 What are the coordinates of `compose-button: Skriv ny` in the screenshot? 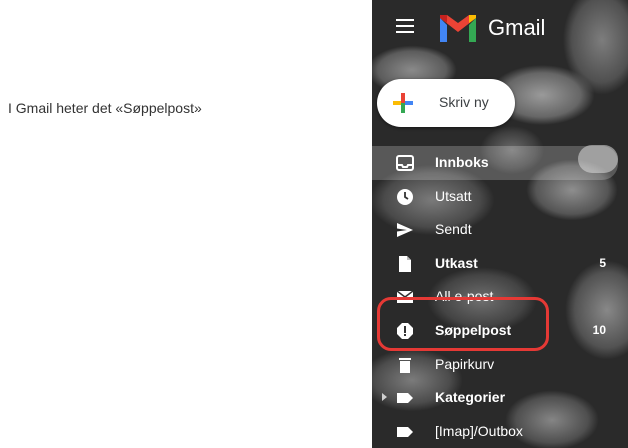 It's located at (446, 103).